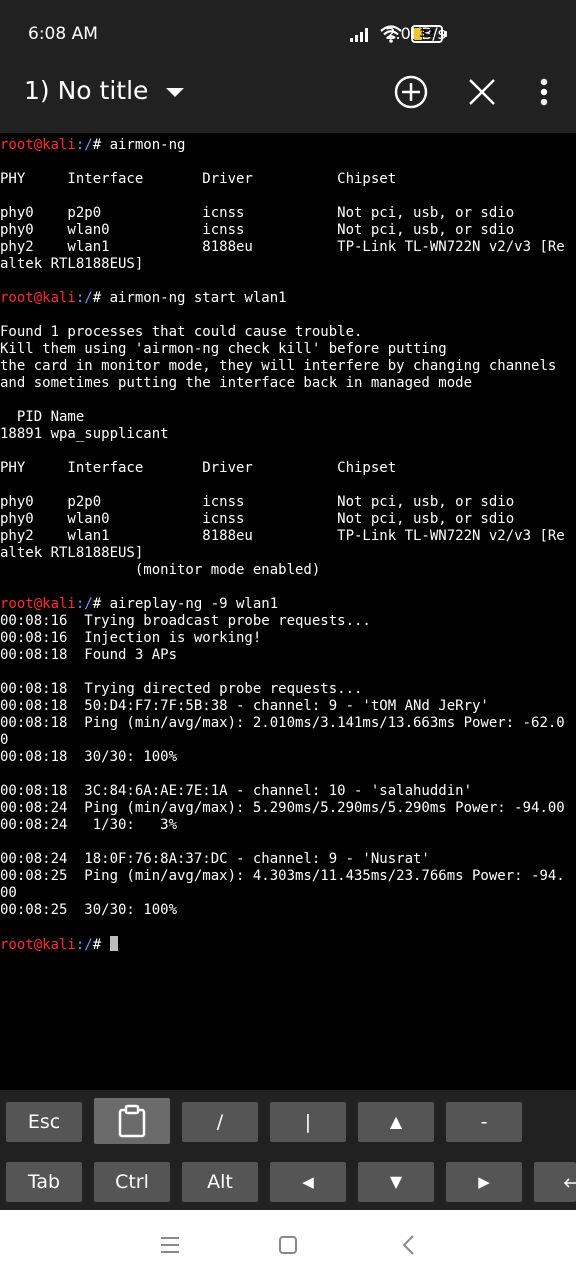 The width and height of the screenshot is (576, 1280). What do you see at coordinates (544, 92) in the screenshot?
I see `more-vert-icon` at bounding box center [544, 92].